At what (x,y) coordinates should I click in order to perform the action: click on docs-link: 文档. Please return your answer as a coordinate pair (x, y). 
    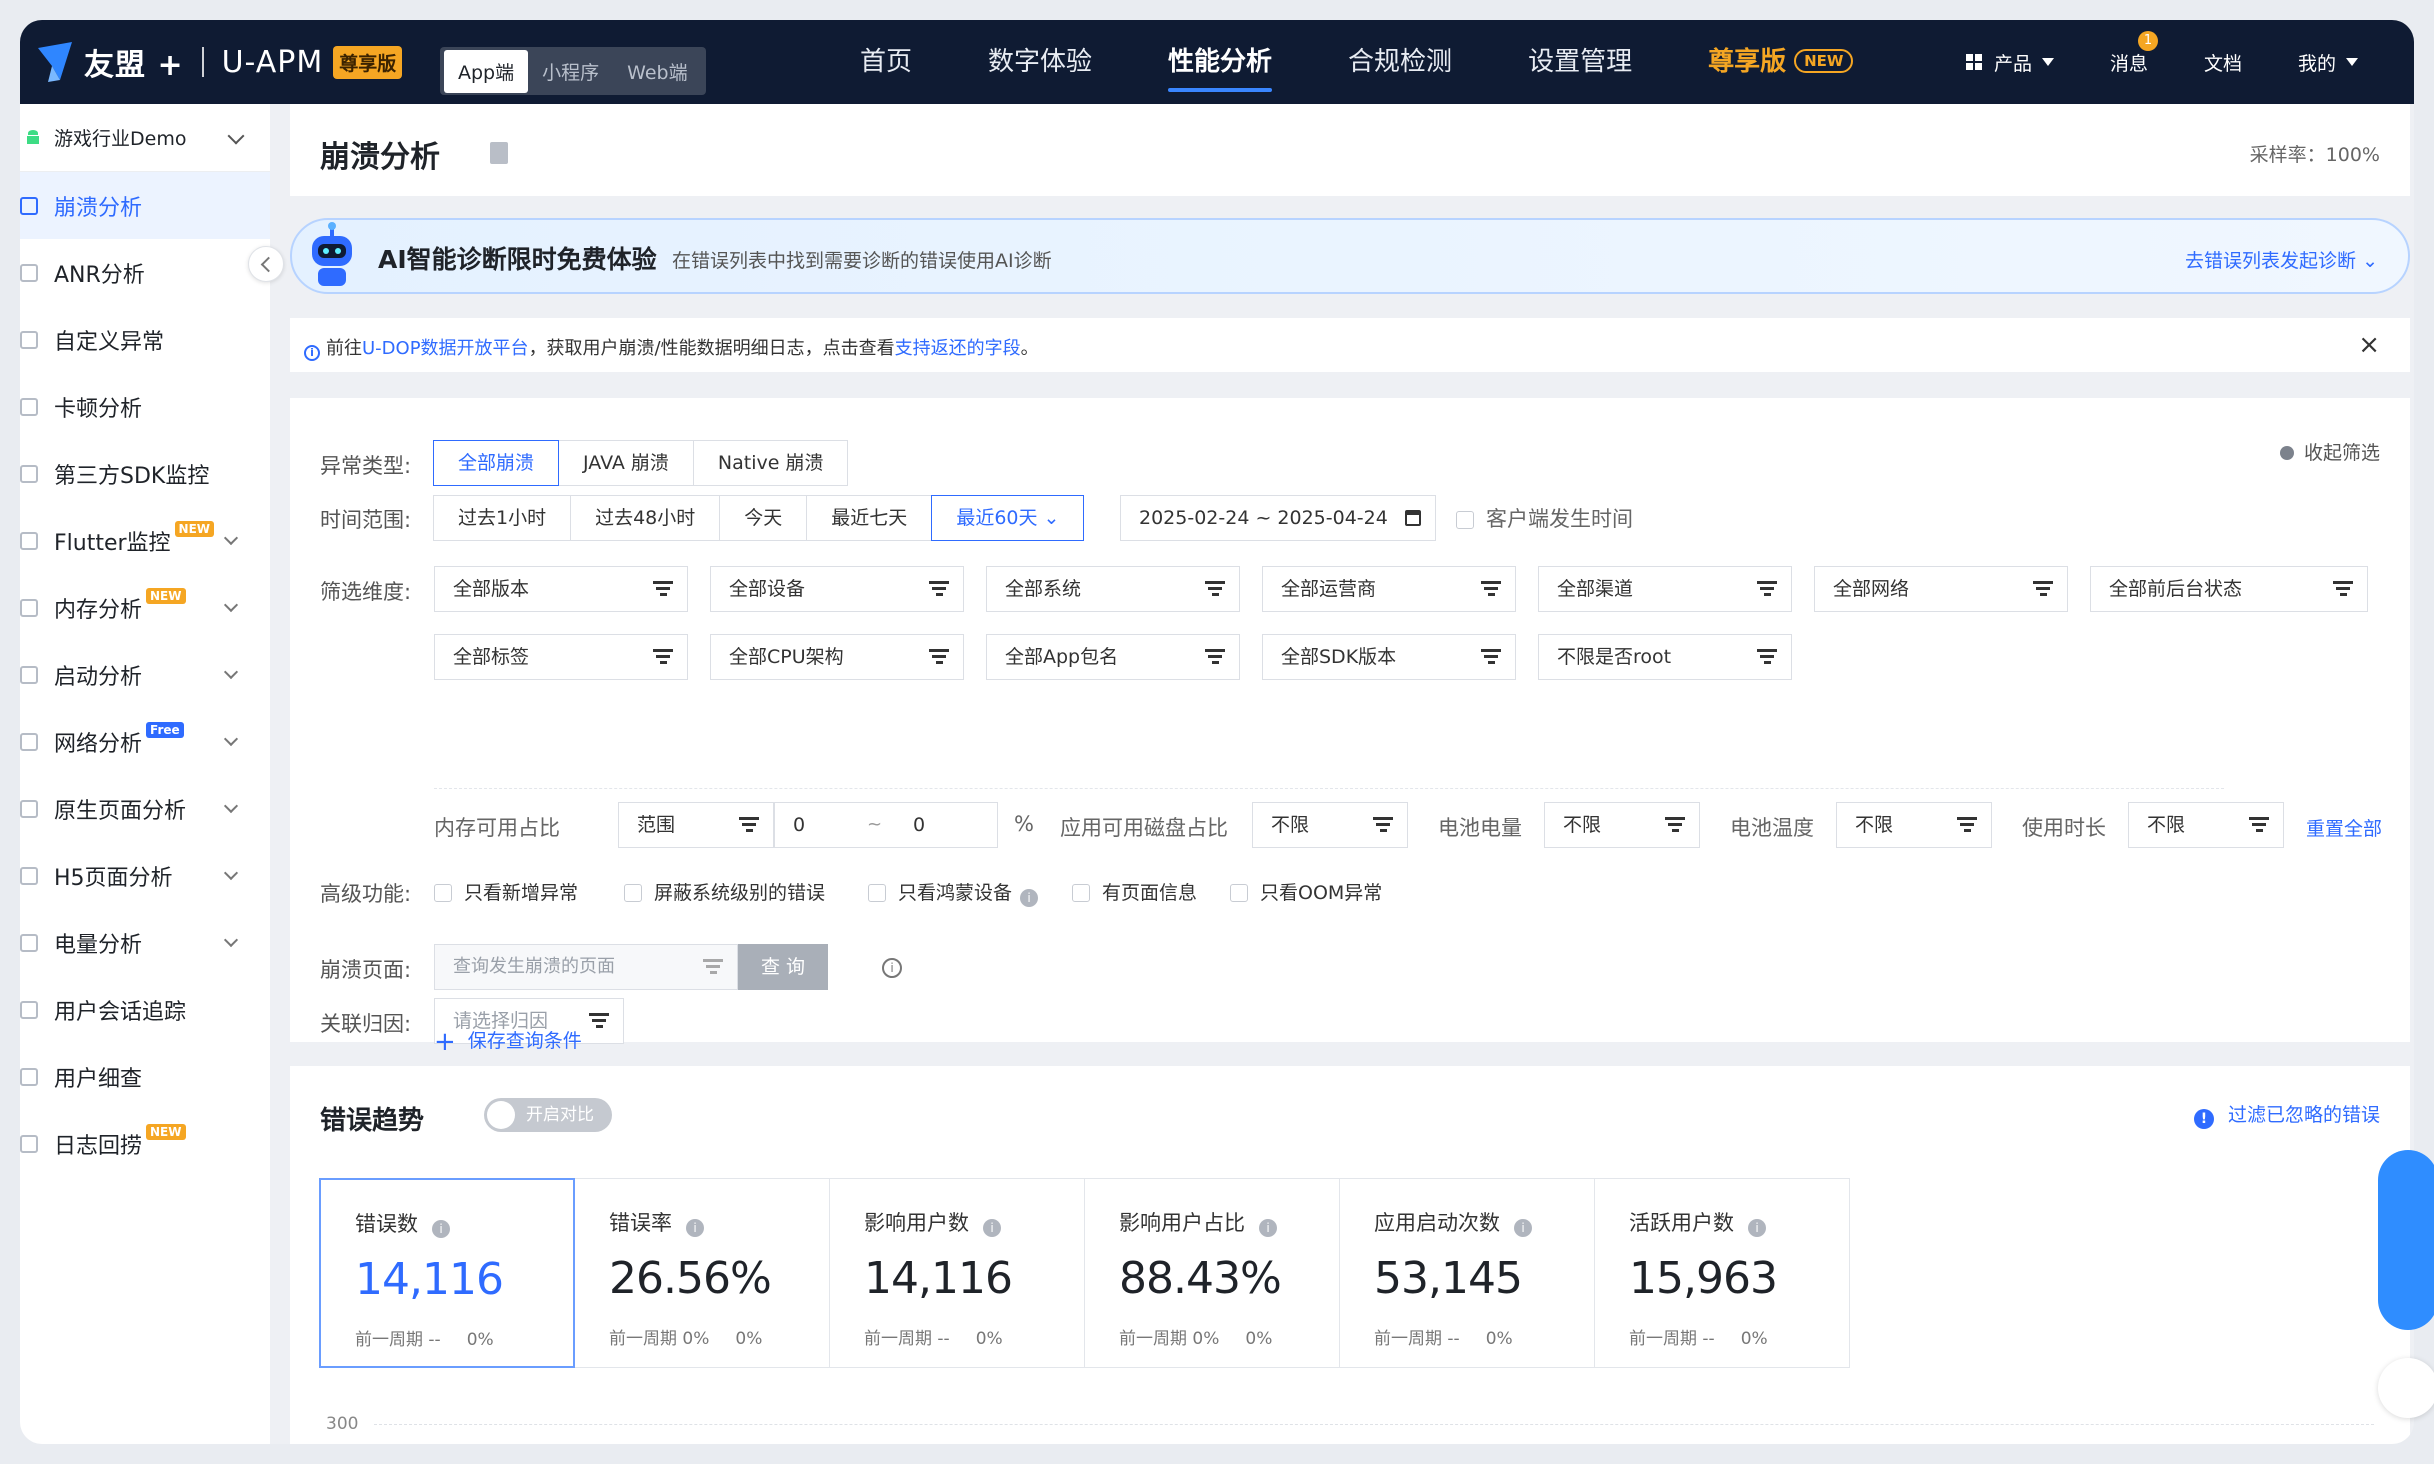
    Looking at the image, I should click on (2223, 62).